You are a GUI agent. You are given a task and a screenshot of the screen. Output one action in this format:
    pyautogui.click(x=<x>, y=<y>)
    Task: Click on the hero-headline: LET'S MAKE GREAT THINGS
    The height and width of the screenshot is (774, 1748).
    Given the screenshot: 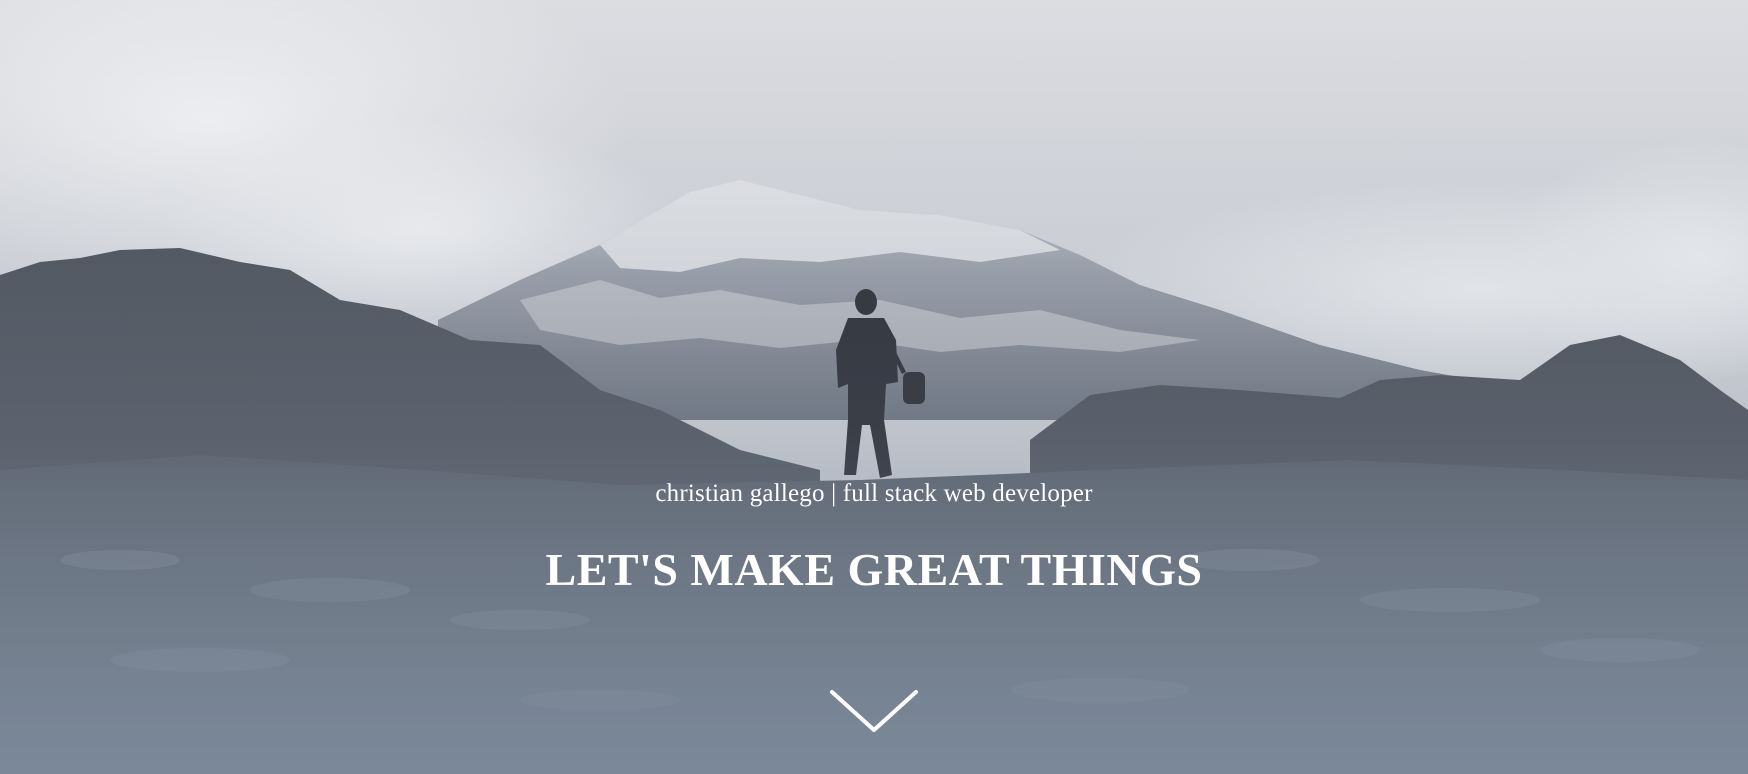 What is the action you would take?
    pyautogui.click(x=874, y=569)
    